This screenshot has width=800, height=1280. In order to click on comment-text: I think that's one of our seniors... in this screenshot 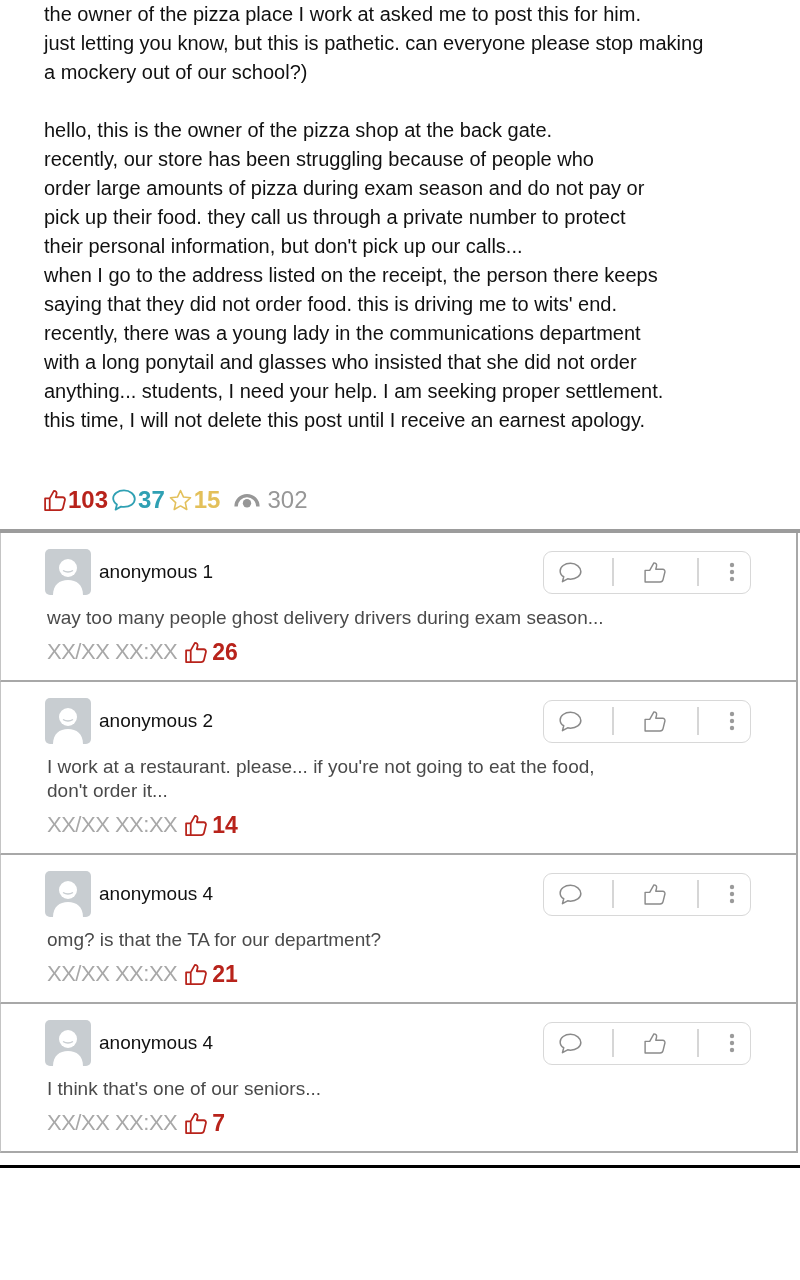, I will do `click(184, 1089)`.